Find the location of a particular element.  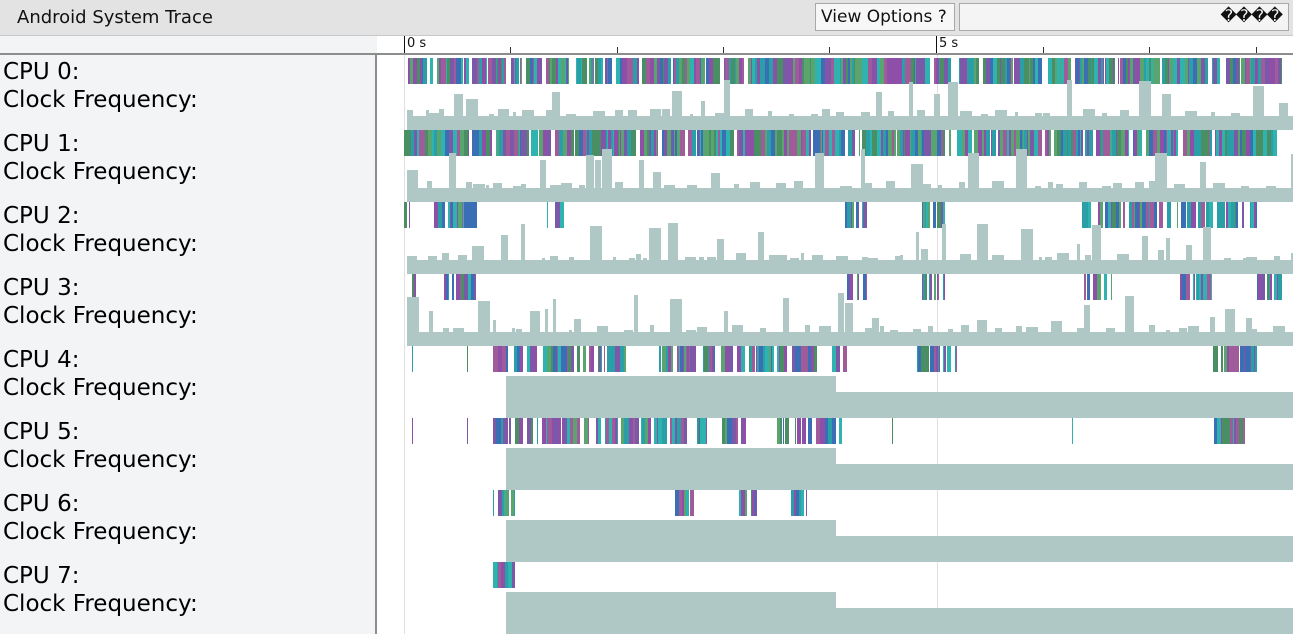

title-bar: Android System Trace View Options ? ���� is located at coordinates (646, 18).